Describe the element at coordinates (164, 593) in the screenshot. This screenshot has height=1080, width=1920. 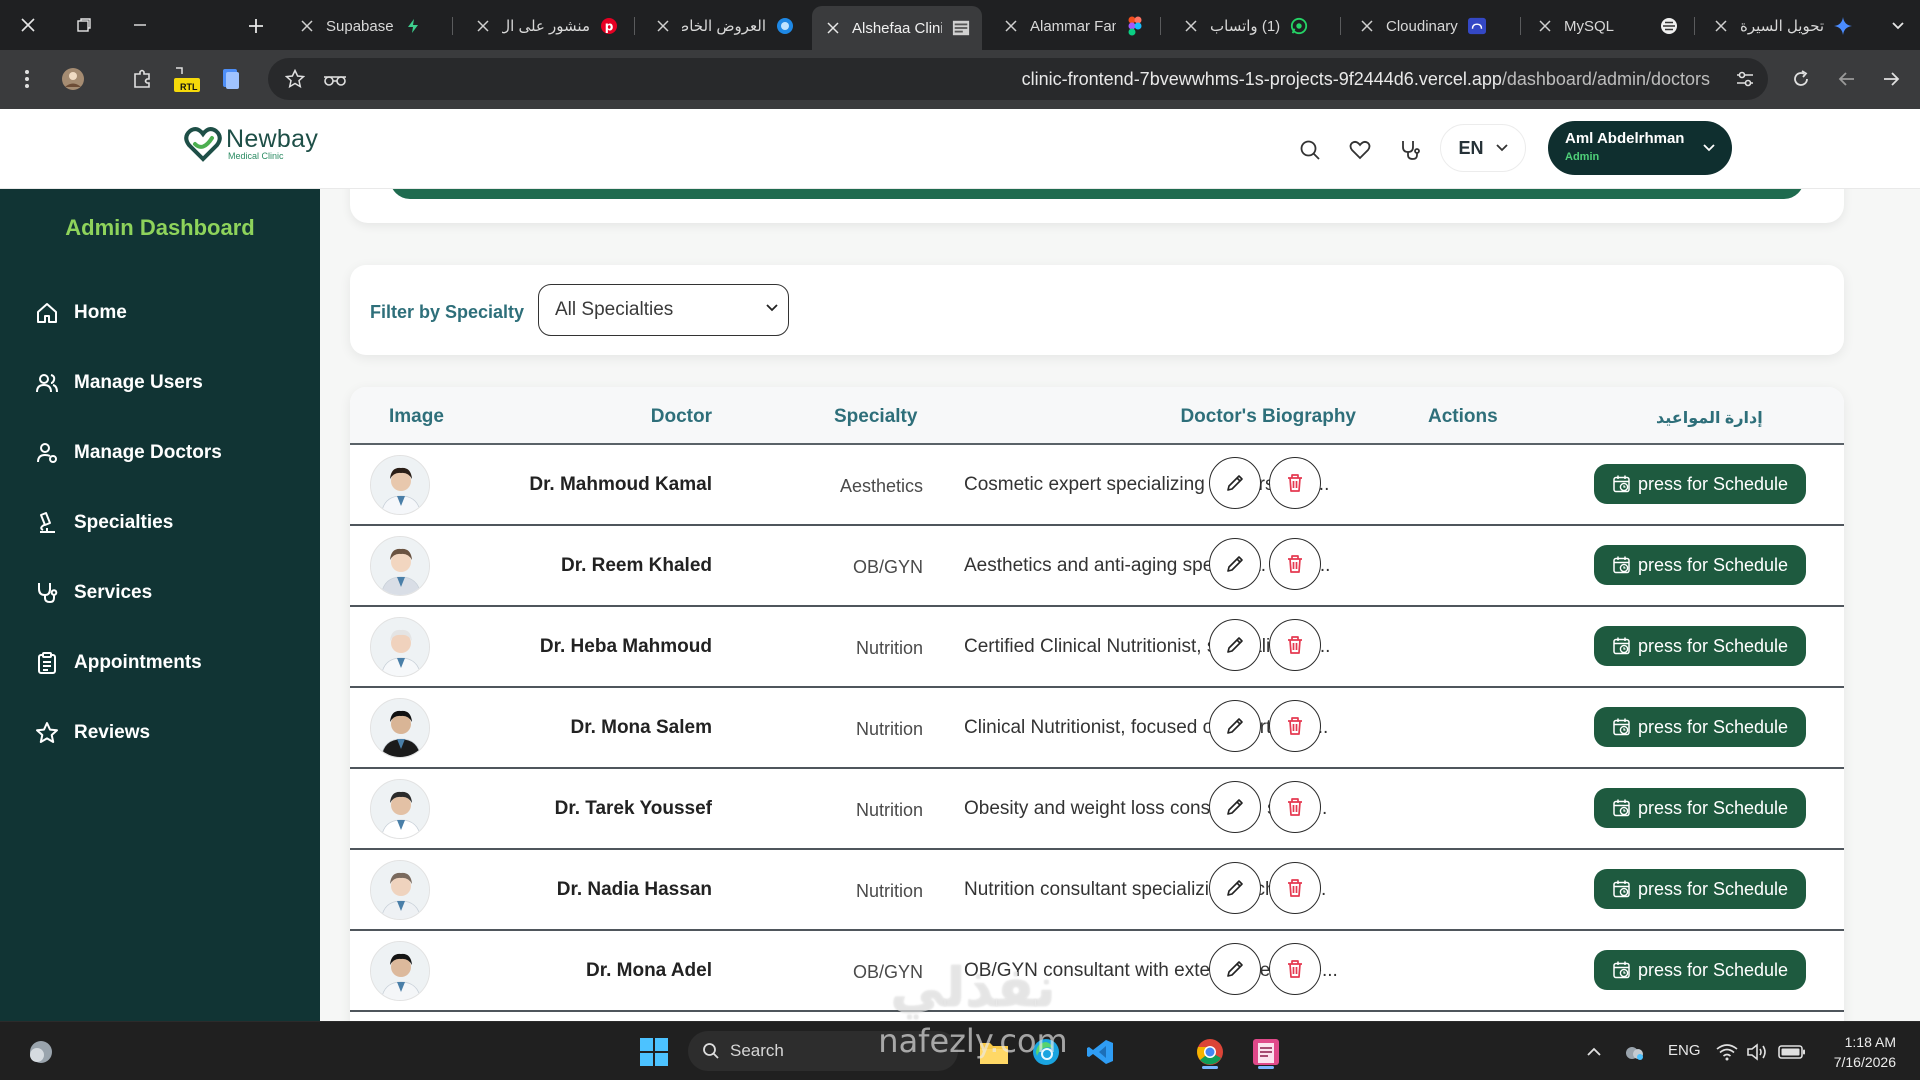
I see `sidebar-item-services: Services` at that location.